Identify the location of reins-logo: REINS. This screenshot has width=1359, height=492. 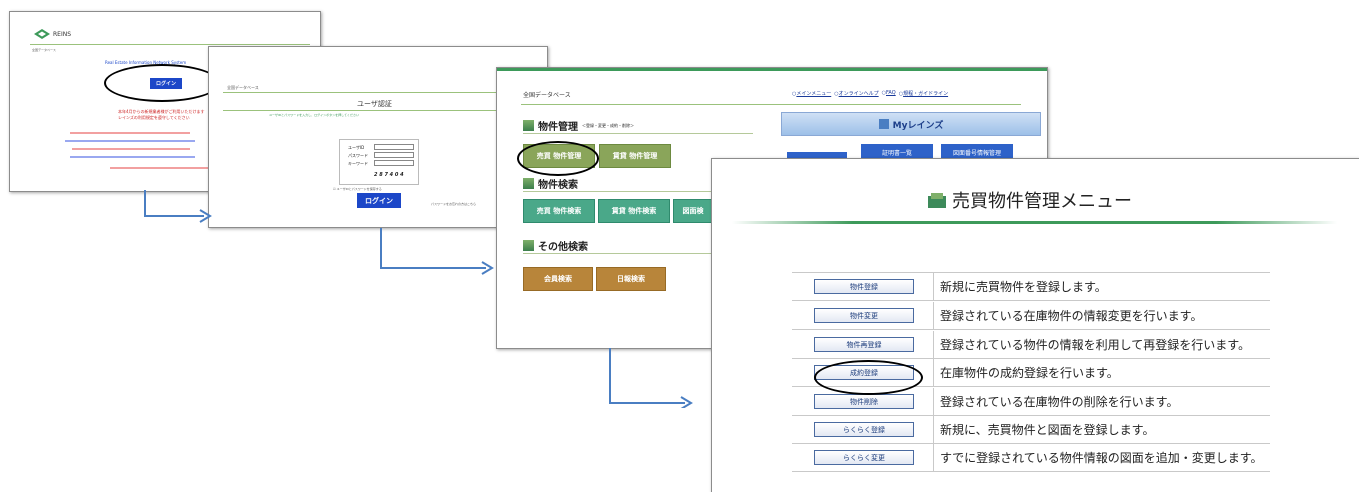
(52, 34).